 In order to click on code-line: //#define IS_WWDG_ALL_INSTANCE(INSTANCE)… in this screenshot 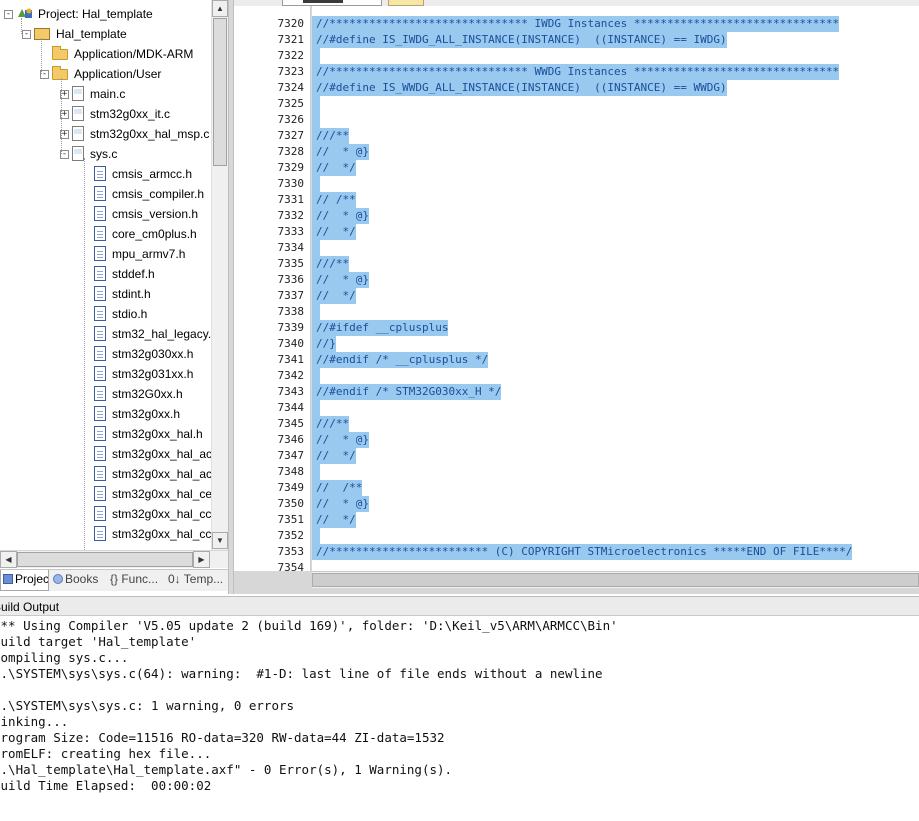, I will do `click(519, 88)`.